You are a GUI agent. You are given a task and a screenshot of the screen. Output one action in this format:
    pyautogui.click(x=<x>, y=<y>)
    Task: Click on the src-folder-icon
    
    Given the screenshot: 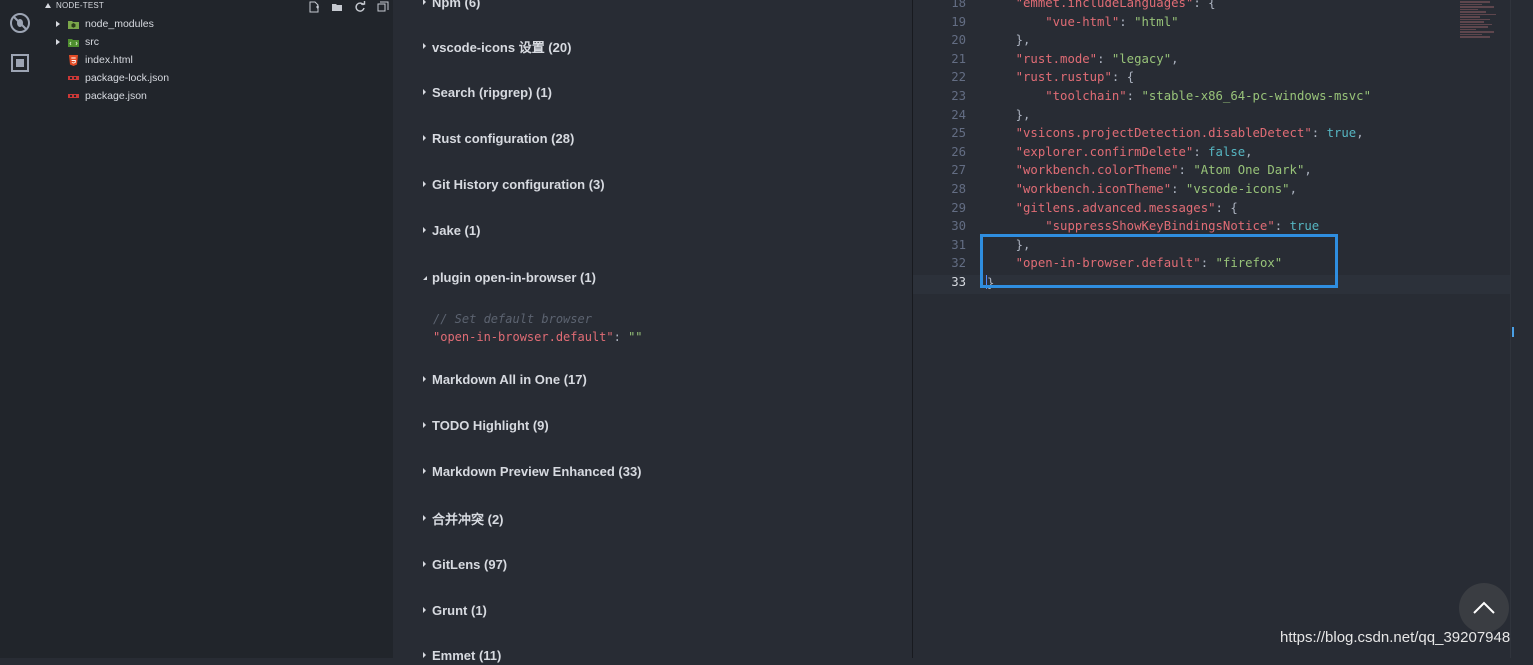 What is the action you would take?
    pyautogui.click(x=73, y=42)
    